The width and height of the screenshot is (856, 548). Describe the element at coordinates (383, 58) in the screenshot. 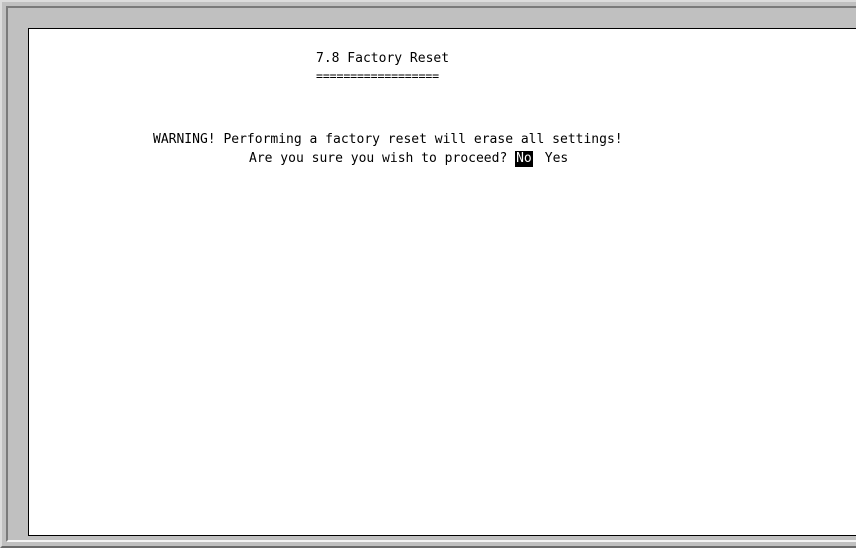

I see `page-title: 7.8 Factory Reset` at that location.